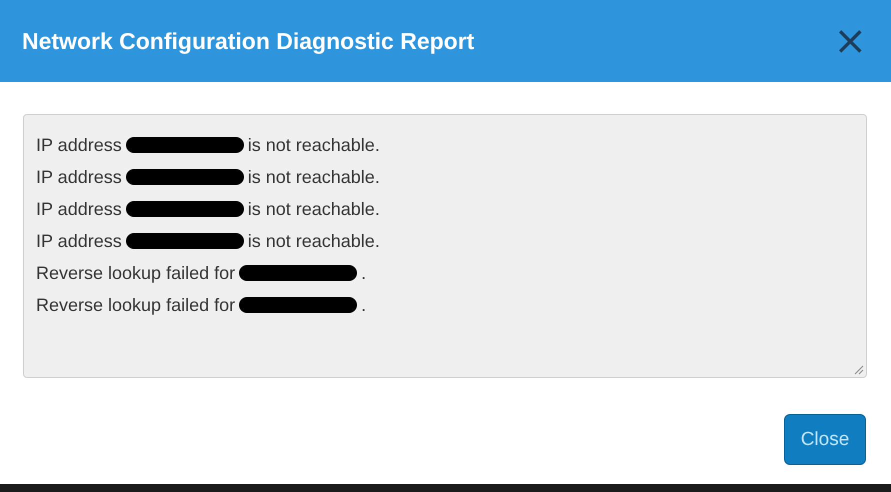 This screenshot has width=891, height=492. Describe the element at coordinates (825, 439) in the screenshot. I see `close-button: Close` at that location.